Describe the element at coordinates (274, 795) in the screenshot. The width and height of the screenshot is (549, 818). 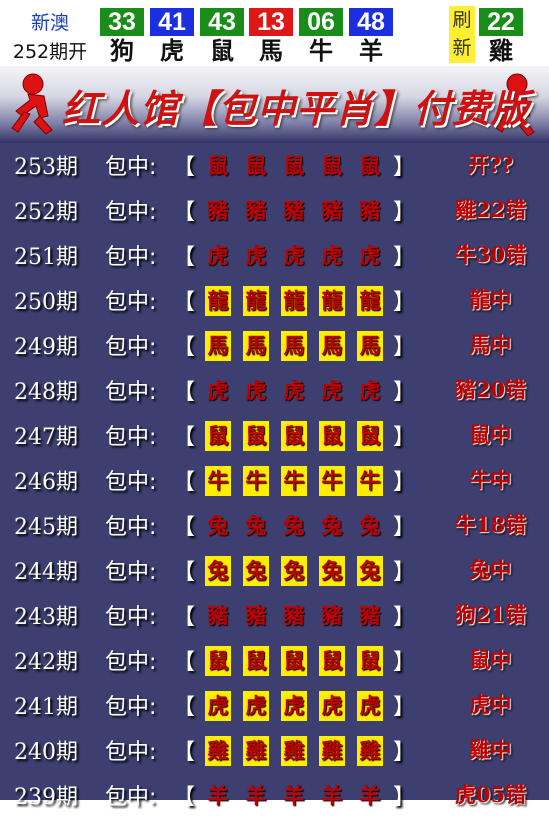
I see `prediction-row: 239期 包中: 【羊羊羊羊羊】虎05错` at that location.